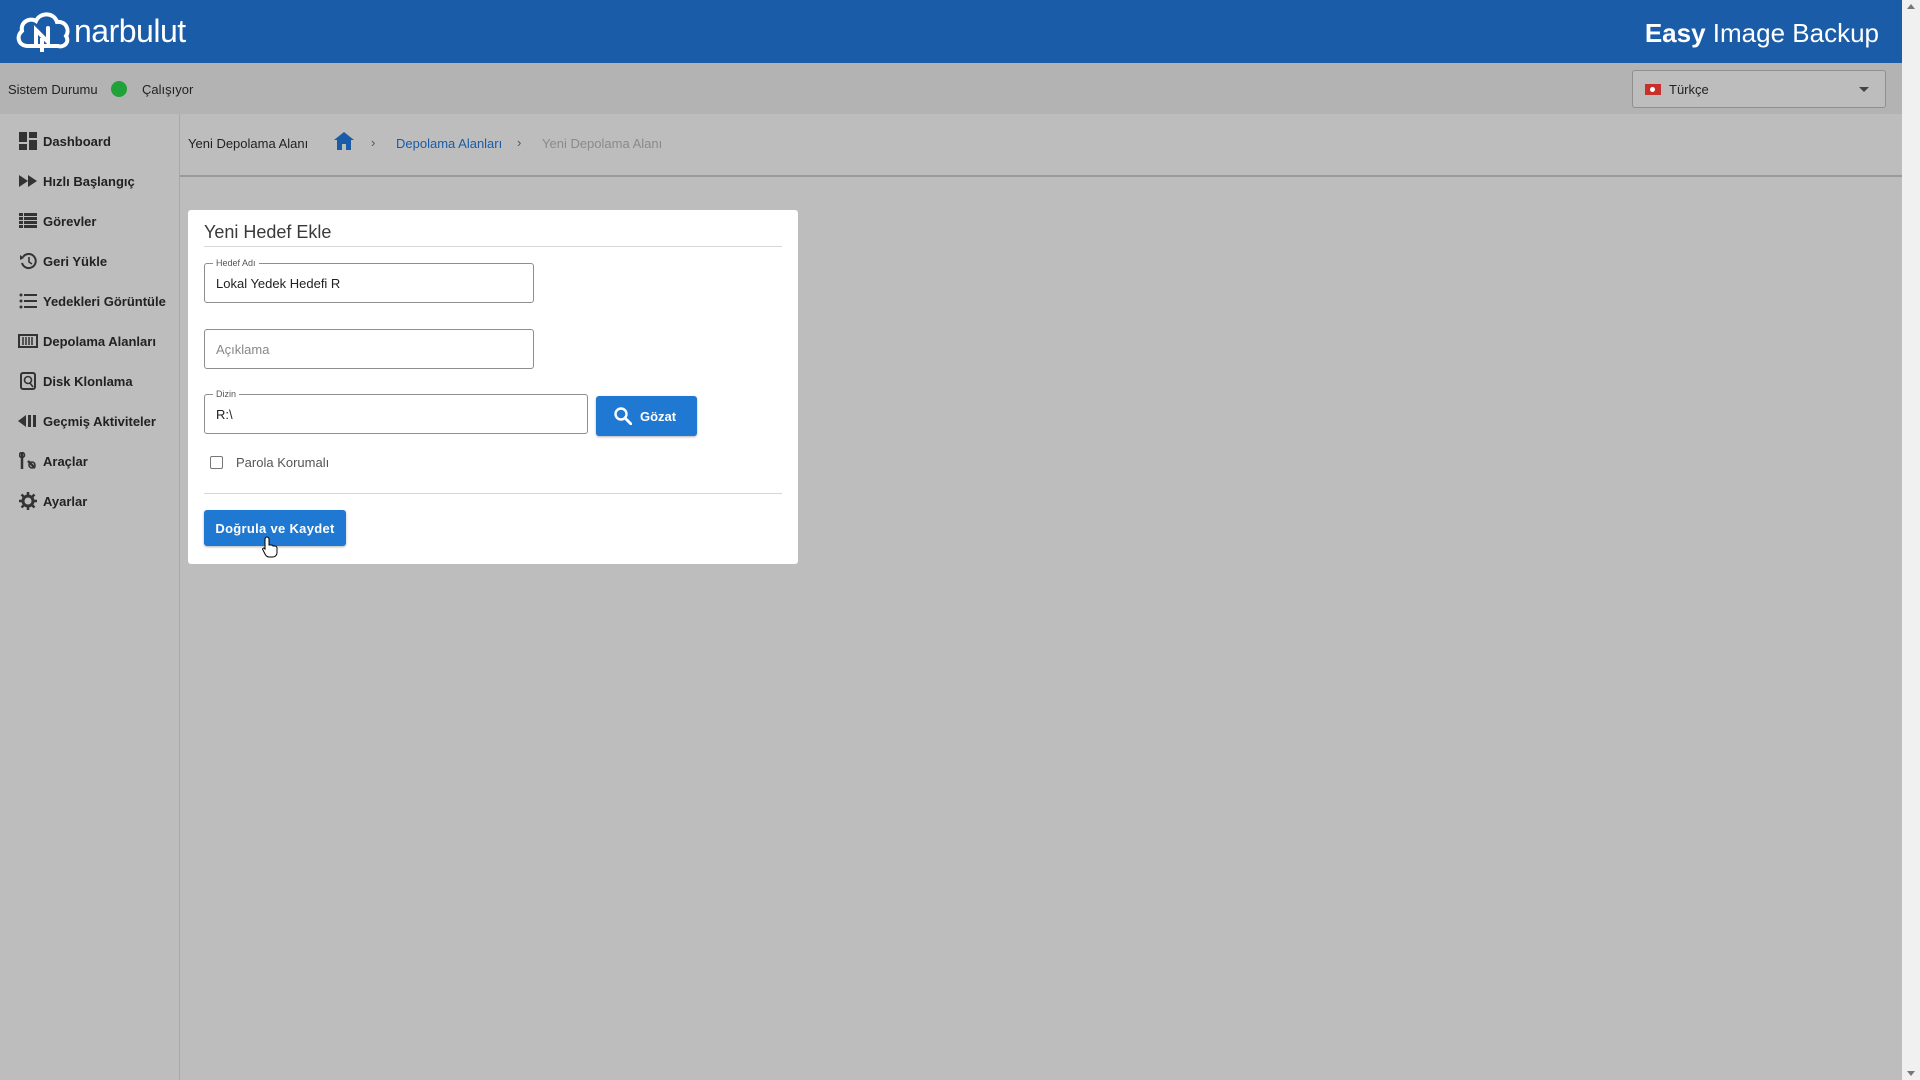  Describe the element at coordinates (224, 414) in the screenshot. I see `directory-value: R:\` at that location.